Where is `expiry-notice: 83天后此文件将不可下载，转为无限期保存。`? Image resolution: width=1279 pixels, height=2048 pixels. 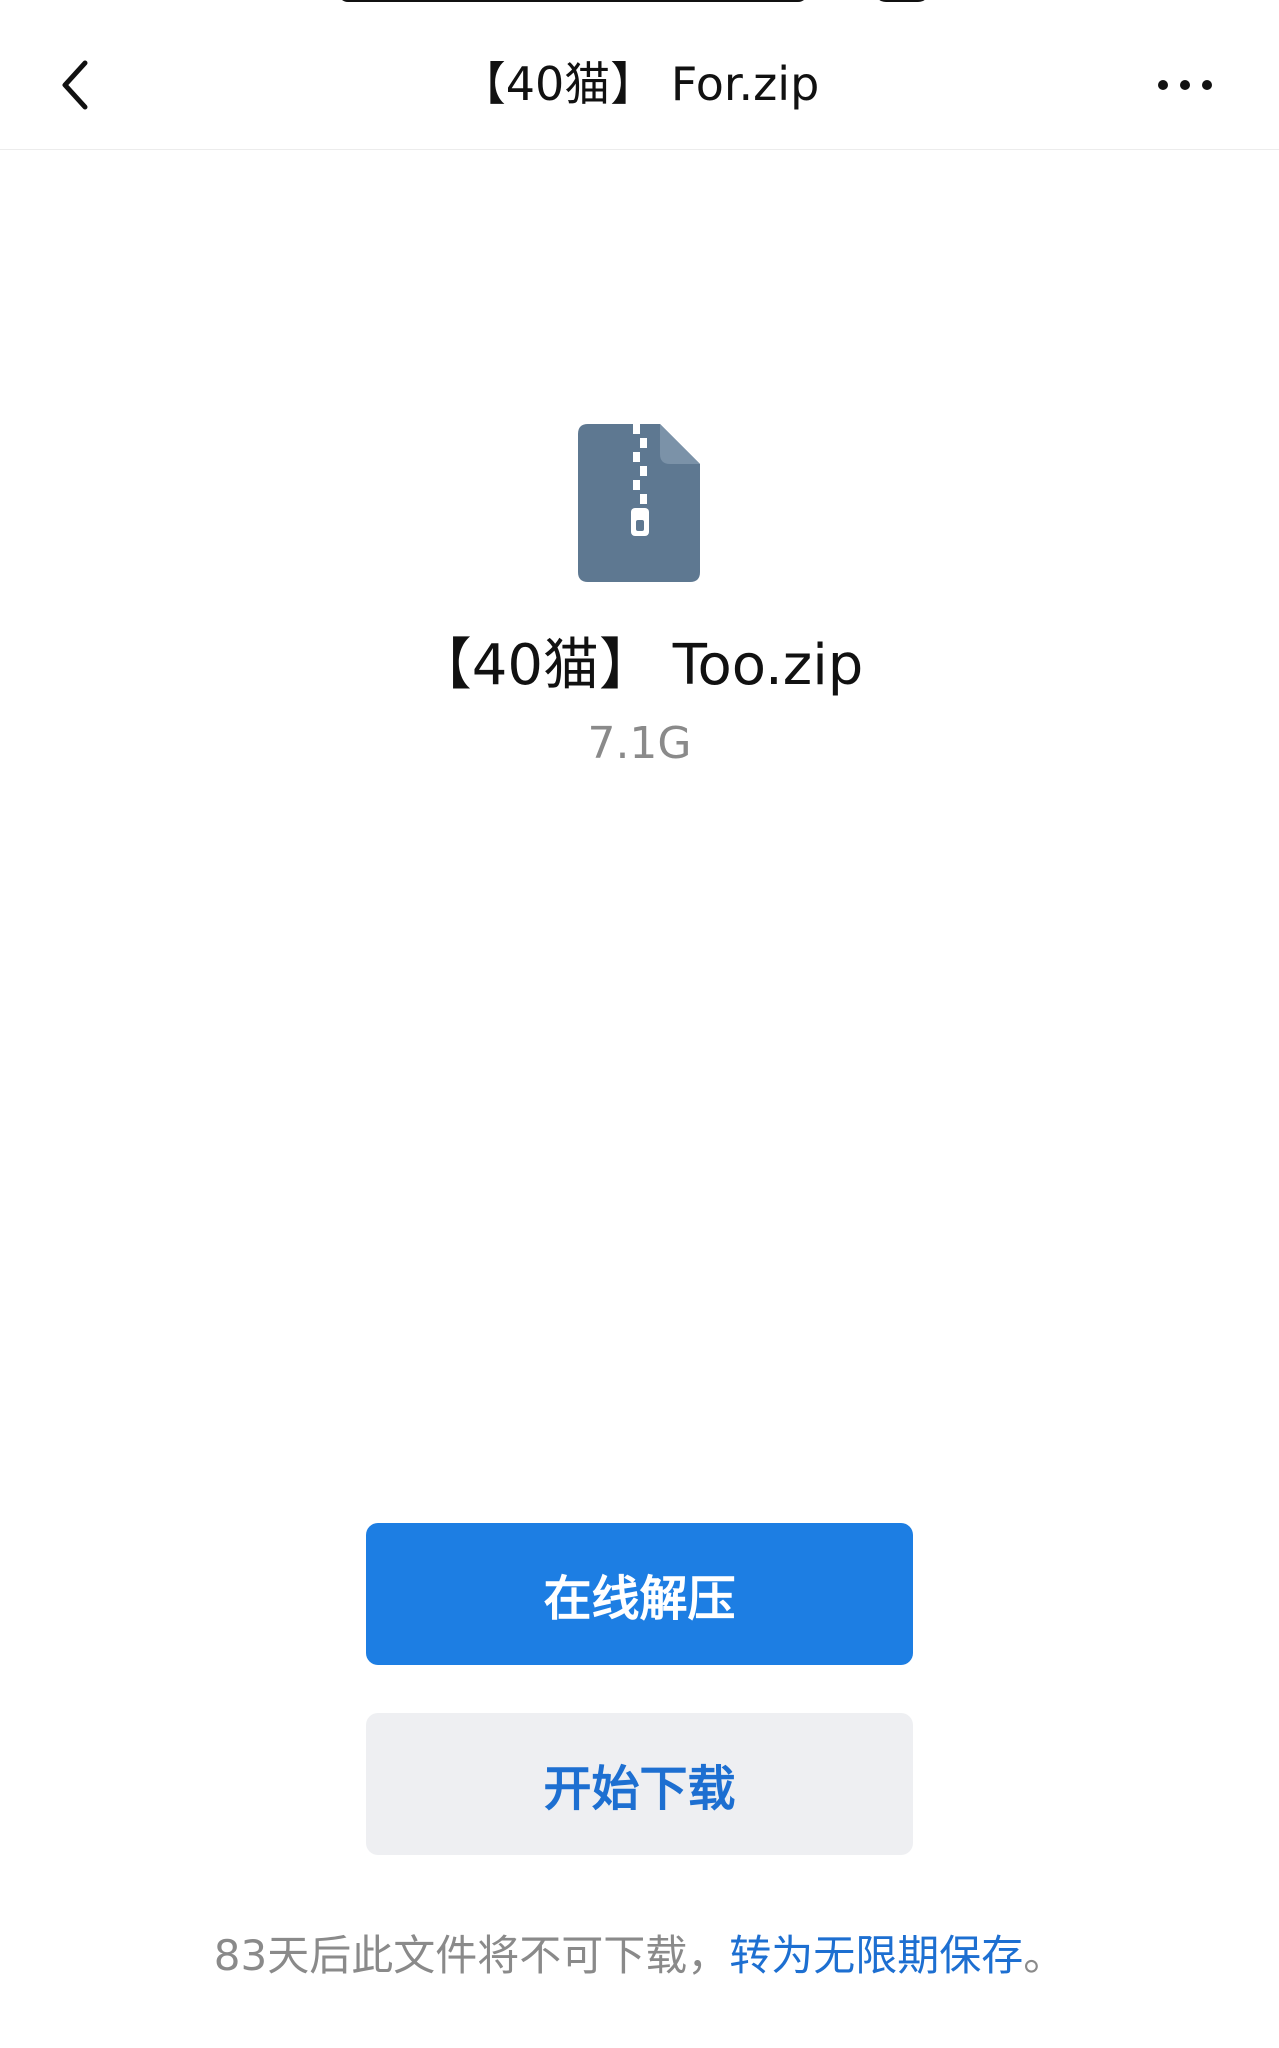
expiry-notice: 83天后此文件将不可下载，转为无限期保存。 is located at coordinates (639, 1956).